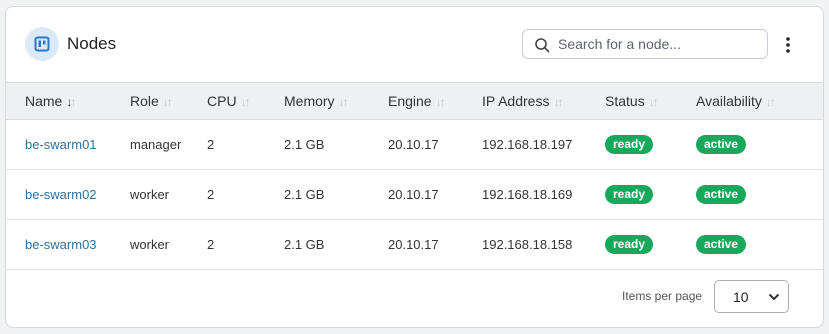  Describe the element at coordinates (417, 101) in the screenshot. I see `column-header-engine: Engine ↓↑` at that location.